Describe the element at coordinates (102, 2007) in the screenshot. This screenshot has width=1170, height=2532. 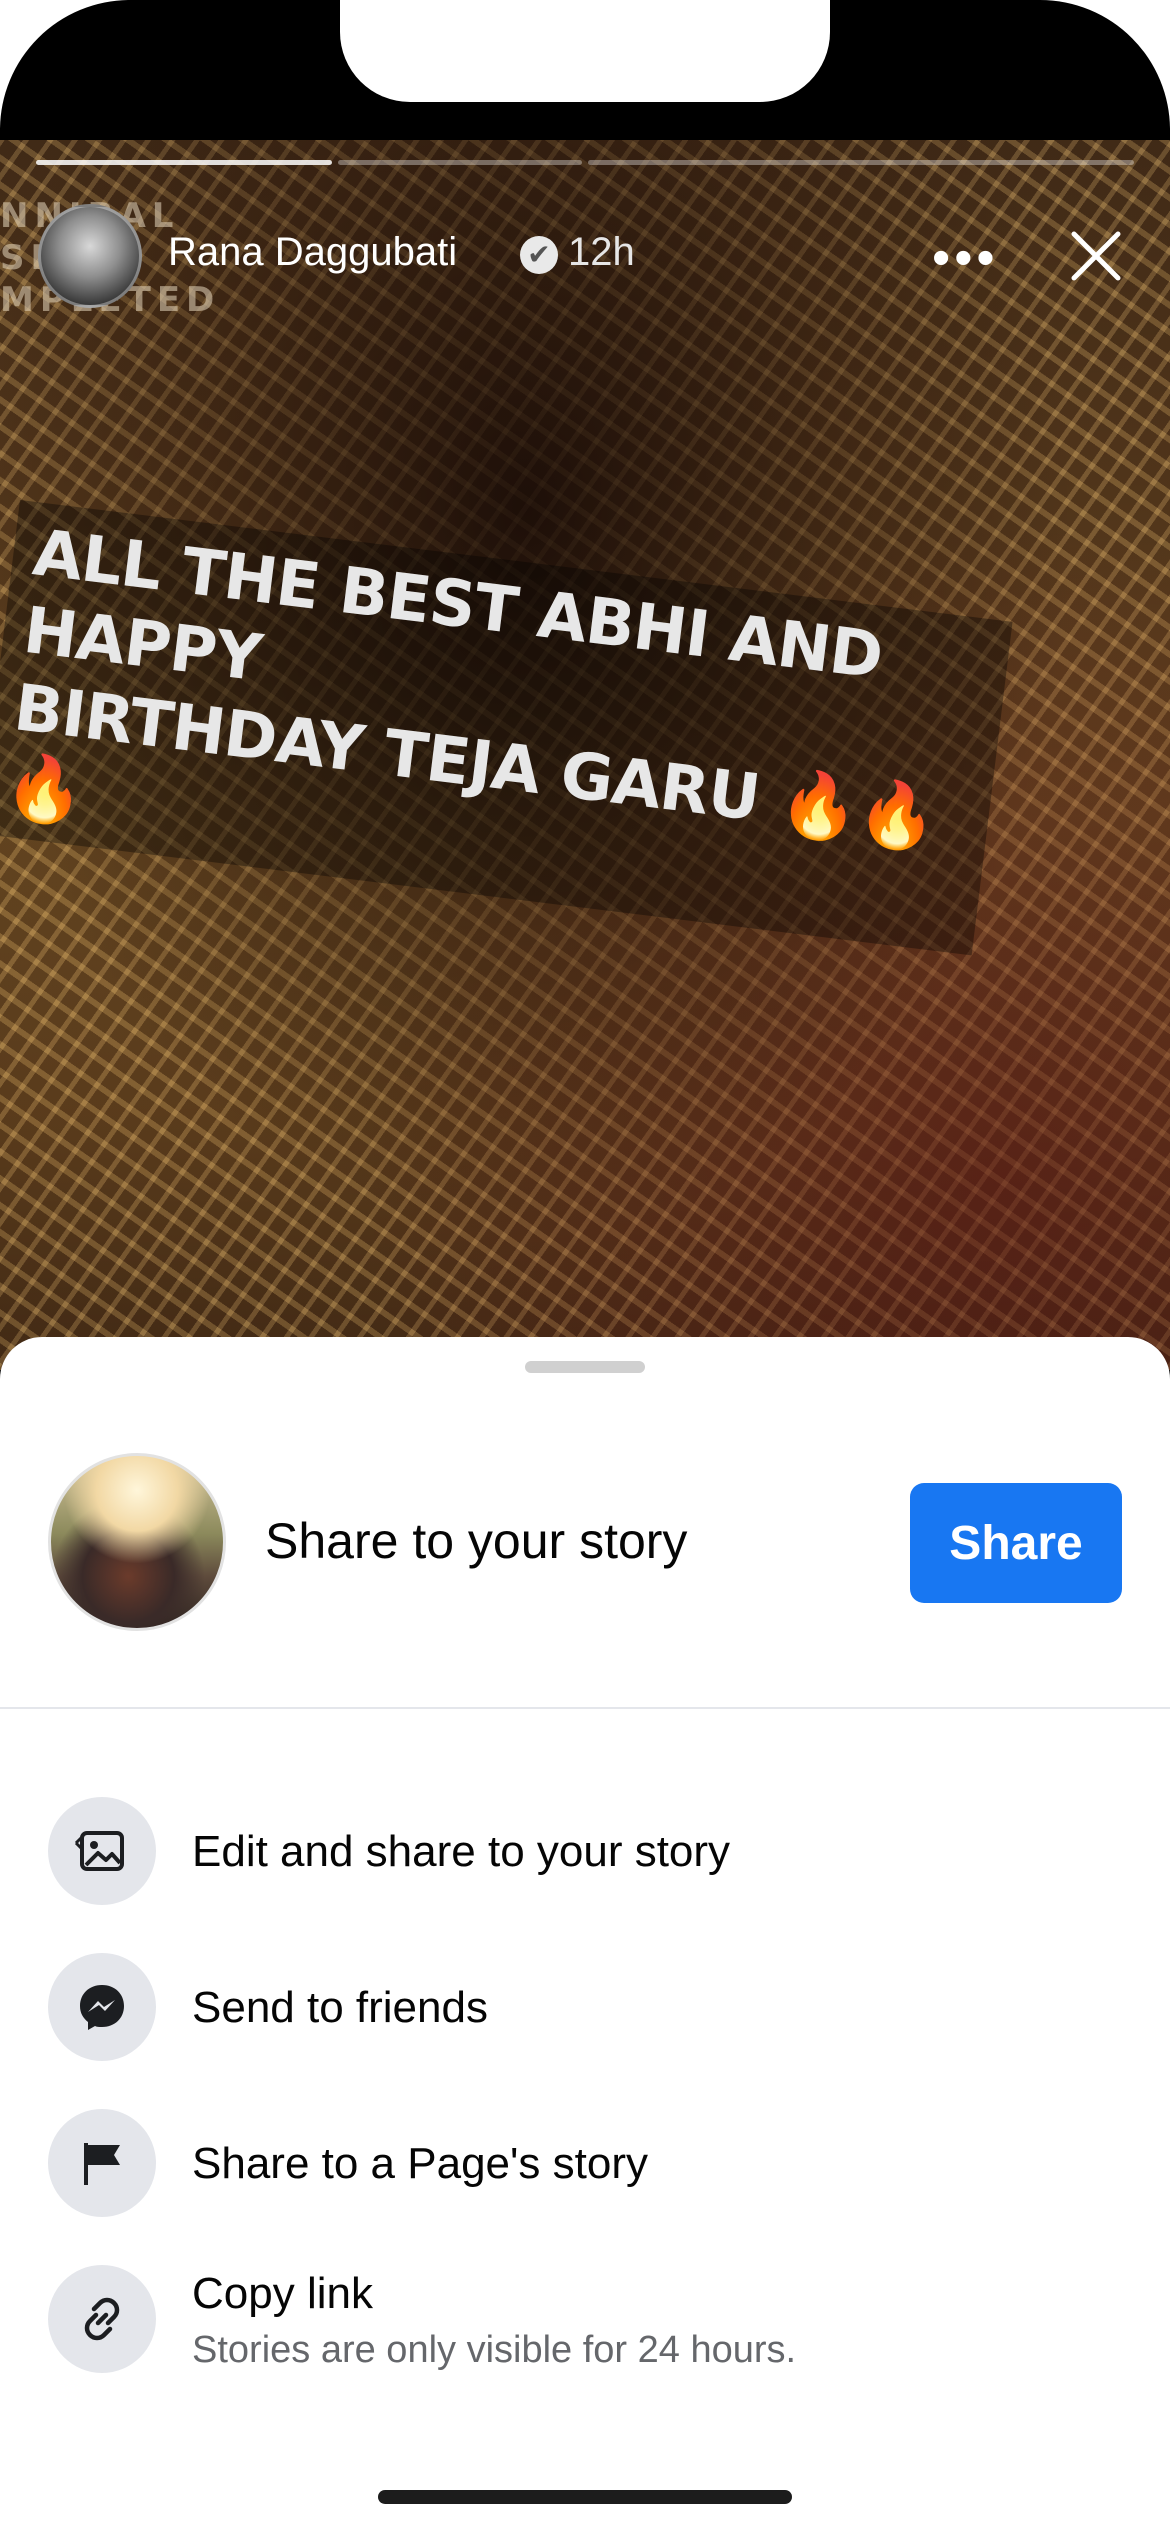
I see `messenger-icon` at that location.